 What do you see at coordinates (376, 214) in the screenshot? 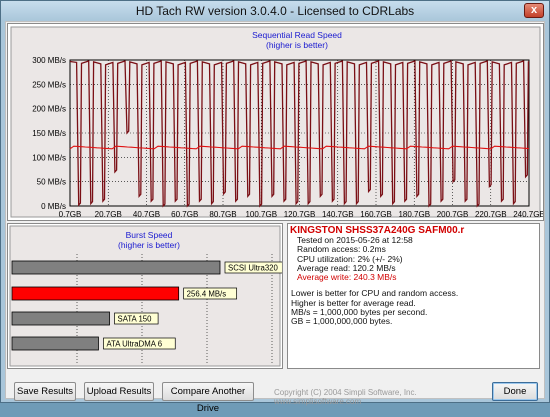
I see `read-x-tick-label: 160.7GB` at bounding box center [376, 214].